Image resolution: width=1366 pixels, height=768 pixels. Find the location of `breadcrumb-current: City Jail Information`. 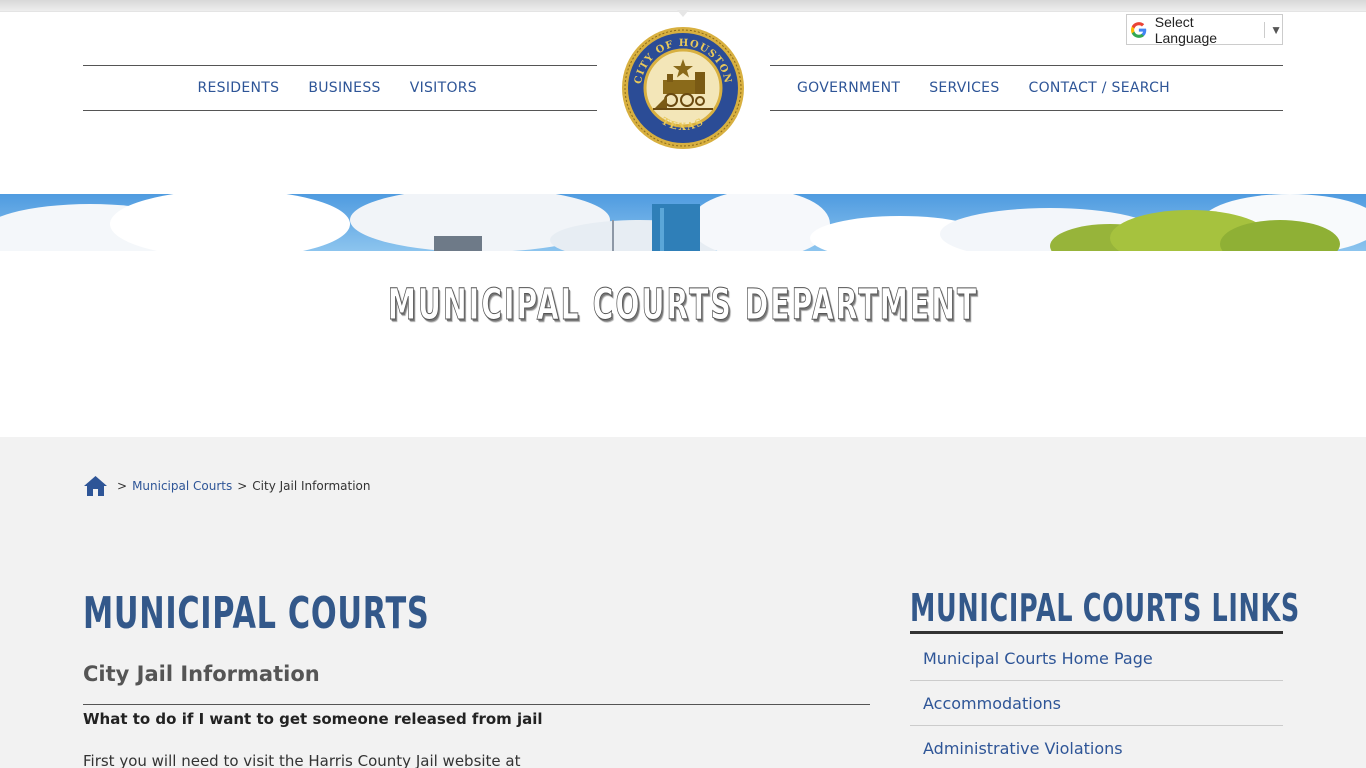

breadcrumb-current: City Jail Information is located at coordinates (311, 486).